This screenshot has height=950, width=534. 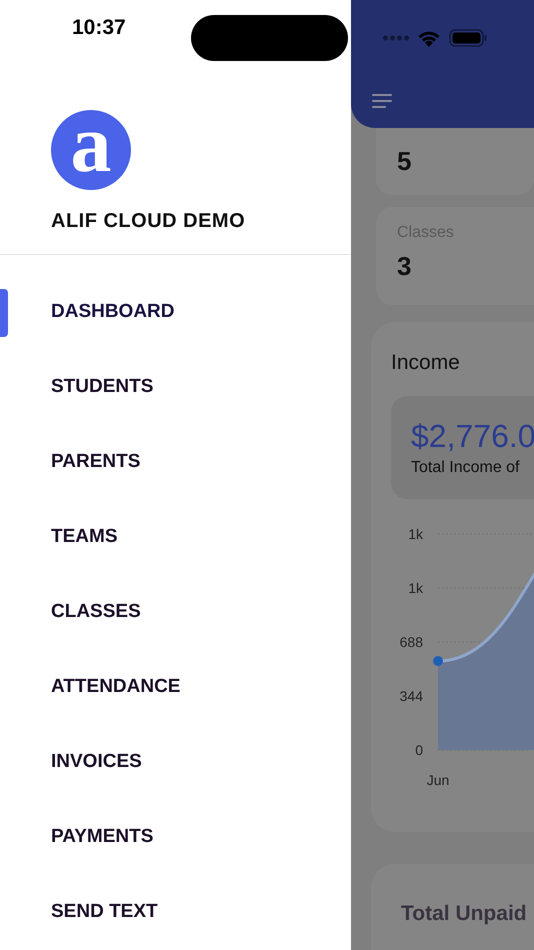 I want to click on battery-icon, so click(x=468, y=37).